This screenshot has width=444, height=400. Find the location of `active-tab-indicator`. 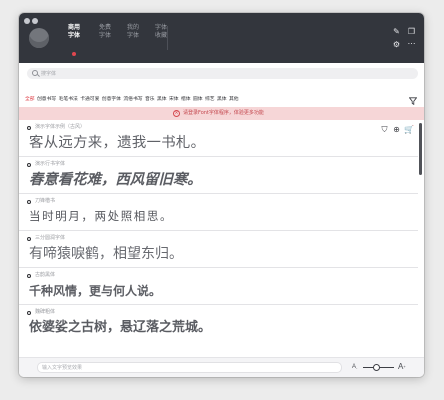

active-tab-indicator is located at coordinates (74, 54).